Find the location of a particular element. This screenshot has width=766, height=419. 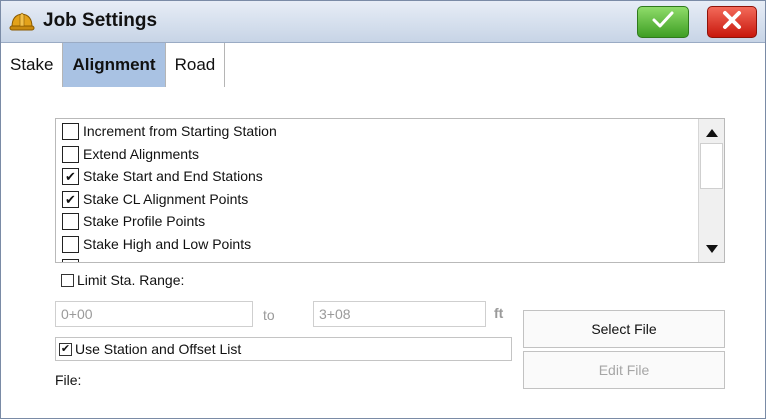

tab-stake: Stake is located at coordinates (32, 65).